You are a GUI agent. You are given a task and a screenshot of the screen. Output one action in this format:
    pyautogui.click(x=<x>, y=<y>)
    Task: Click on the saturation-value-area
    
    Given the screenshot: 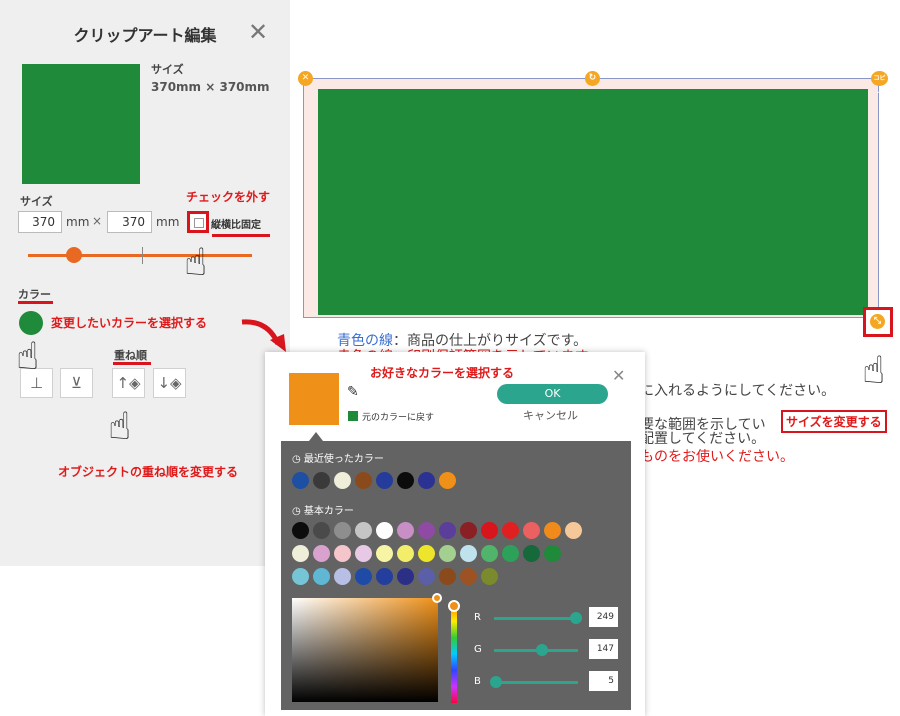 What is the action you would take?
    pyautogui.click(x=365, y=650)
    